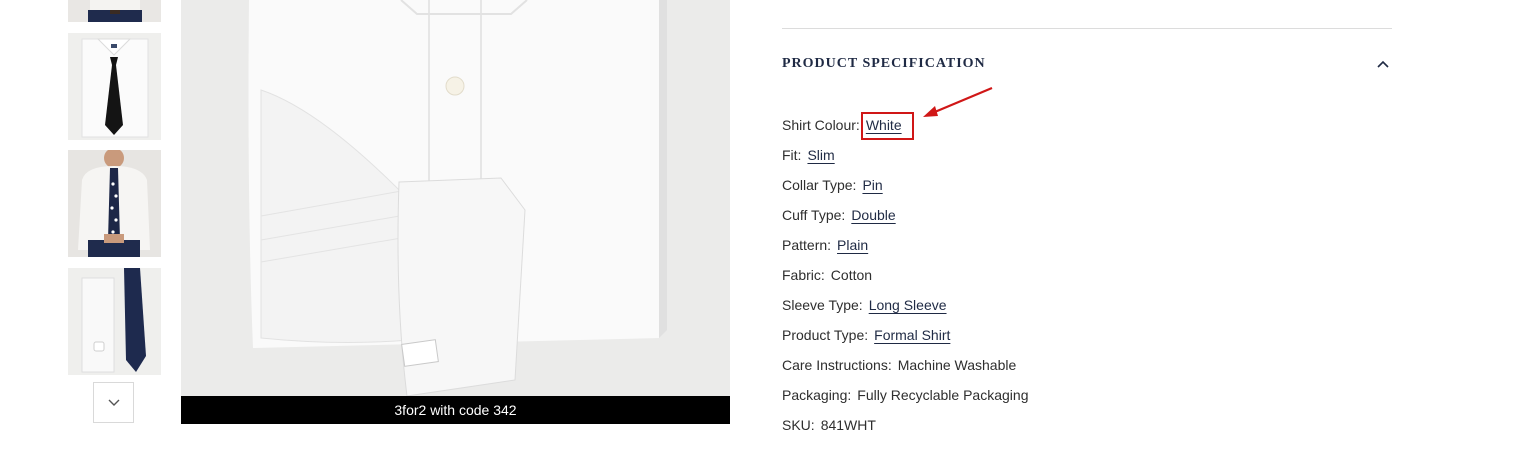 This screenshot has height=457, width=1529. What do you see at coordinates (848, 425) in the screenshot?
I see `spec-value-text: 841WHT` at bounding box center [848, 425].